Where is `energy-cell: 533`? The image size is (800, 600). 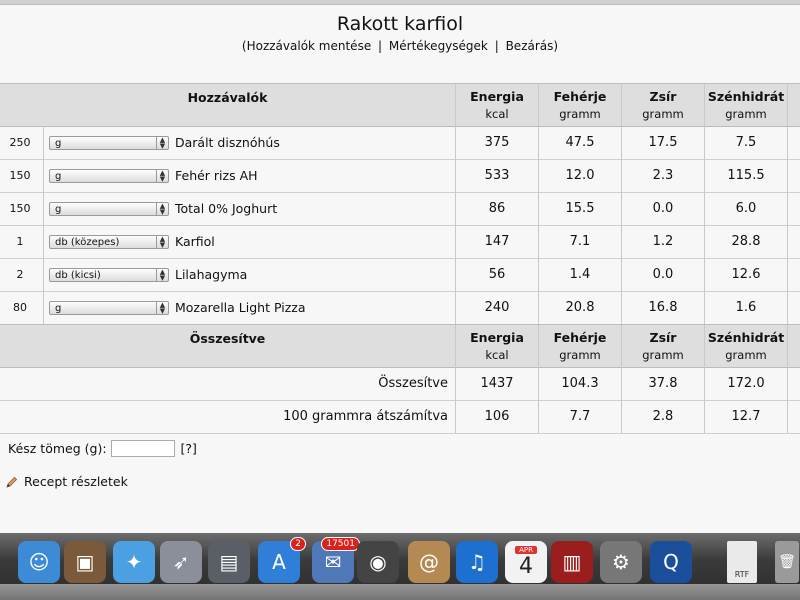 energy-cell: 533 is located at coordinates (497, 175).